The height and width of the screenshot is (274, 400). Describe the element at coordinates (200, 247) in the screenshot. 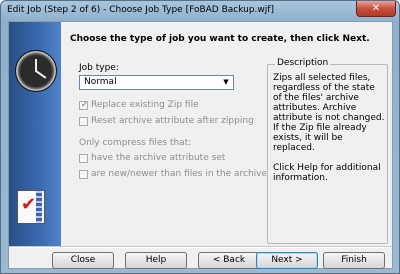

I see `button-divider` at that location.